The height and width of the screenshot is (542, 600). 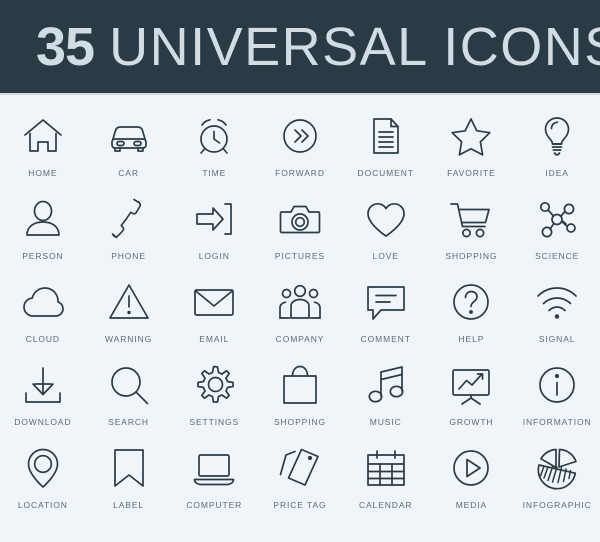 I want to click on bookmark-icon, so click(x=129, y=468).